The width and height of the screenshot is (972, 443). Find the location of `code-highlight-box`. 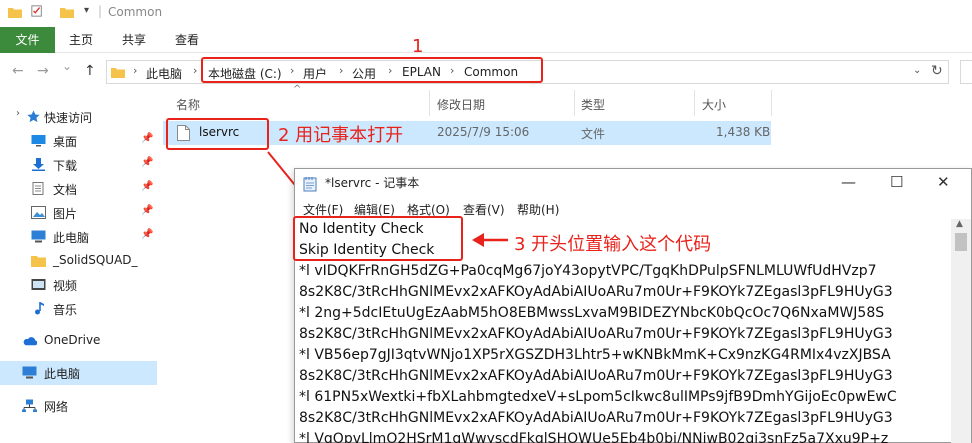

code-highlight-box is located at coordinates (378, 238).